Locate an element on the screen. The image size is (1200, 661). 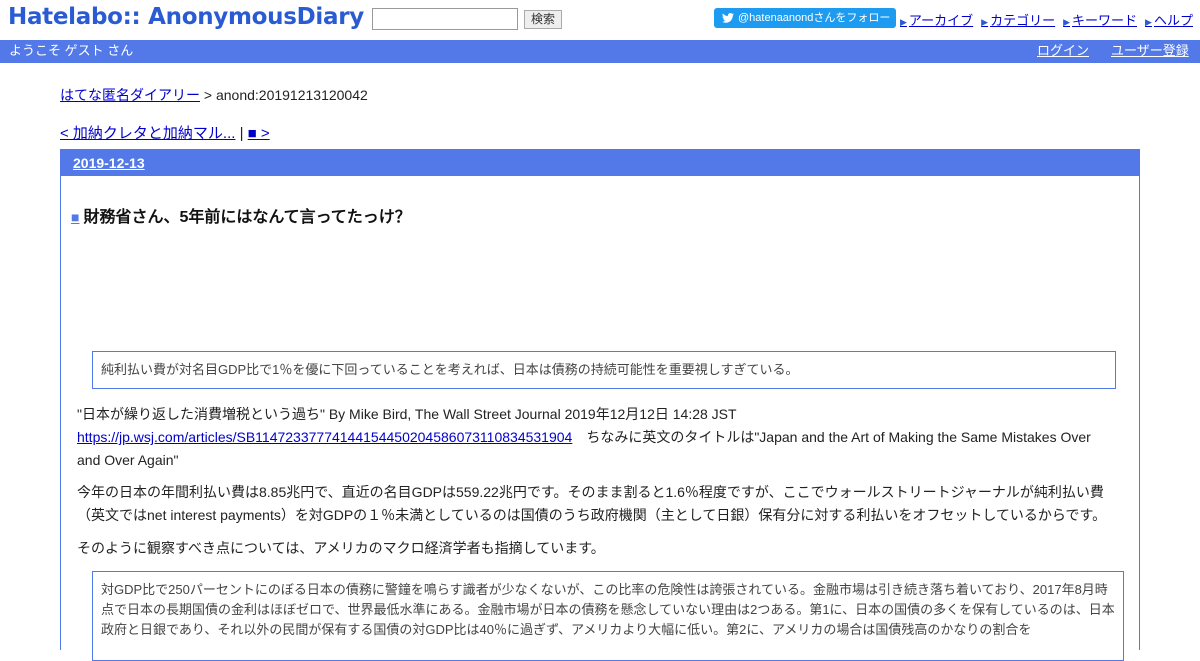
follow-label: @hatenaanondさんをフォロー is located at coordinates (814, 18).